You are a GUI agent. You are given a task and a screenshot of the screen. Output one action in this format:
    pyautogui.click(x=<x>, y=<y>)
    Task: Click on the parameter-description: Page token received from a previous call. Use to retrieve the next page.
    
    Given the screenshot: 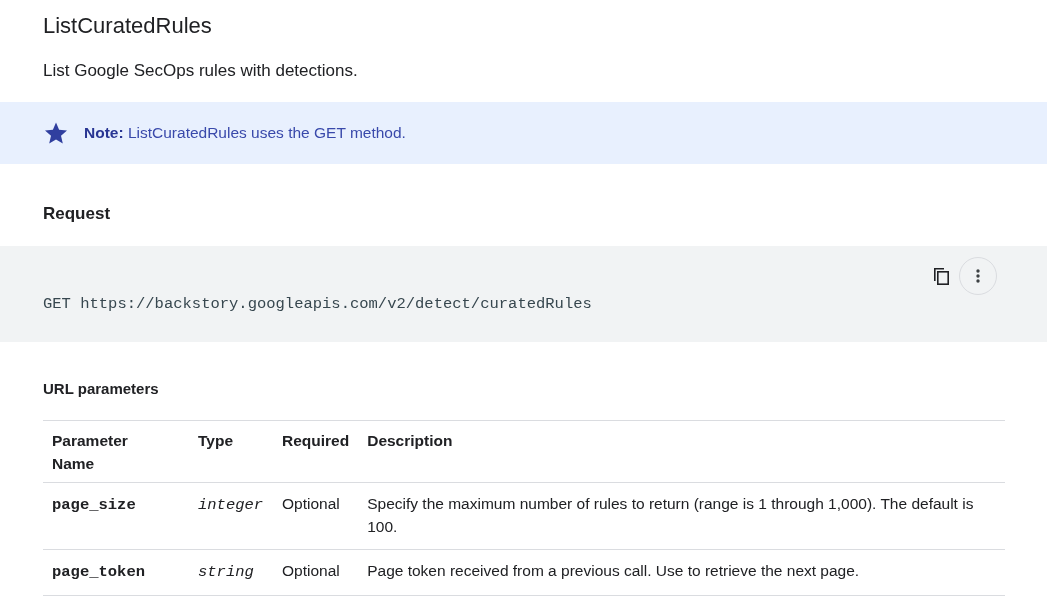 What is the action you would take?
    pyautogui.click(x=613, y=571)
    